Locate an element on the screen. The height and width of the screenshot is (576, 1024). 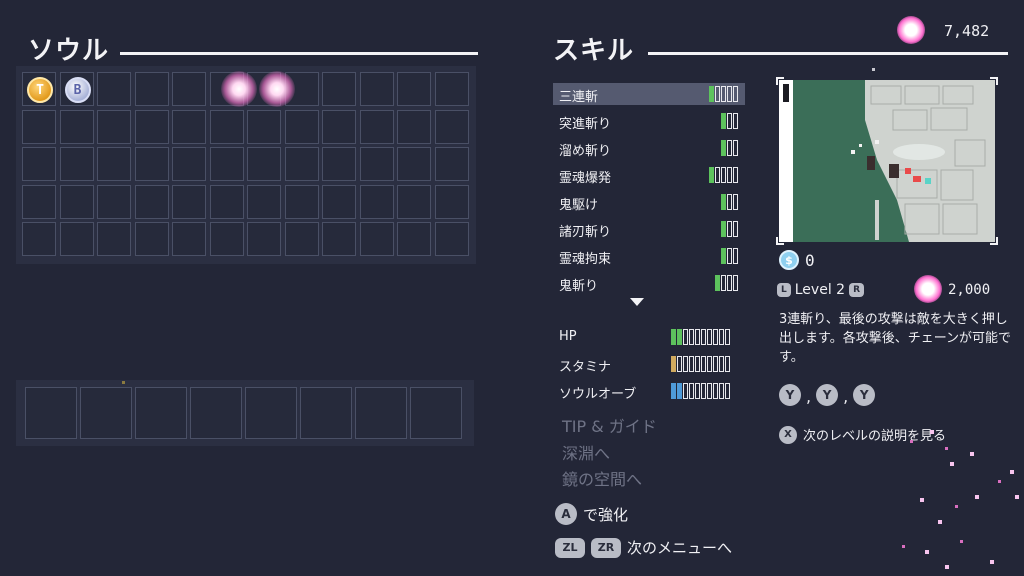
menu-link-tips-guide: TIP & ガイド is located at coordinates (609, 425).